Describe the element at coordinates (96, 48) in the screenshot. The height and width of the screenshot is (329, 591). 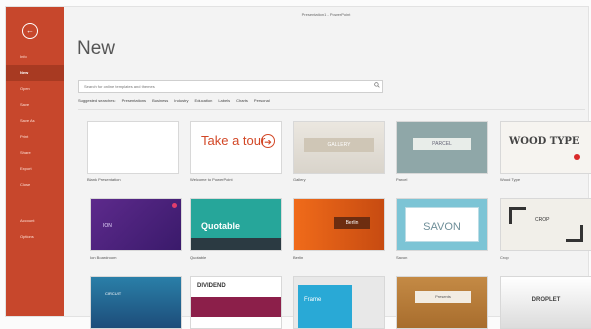
I see `page-title: New` at that location.